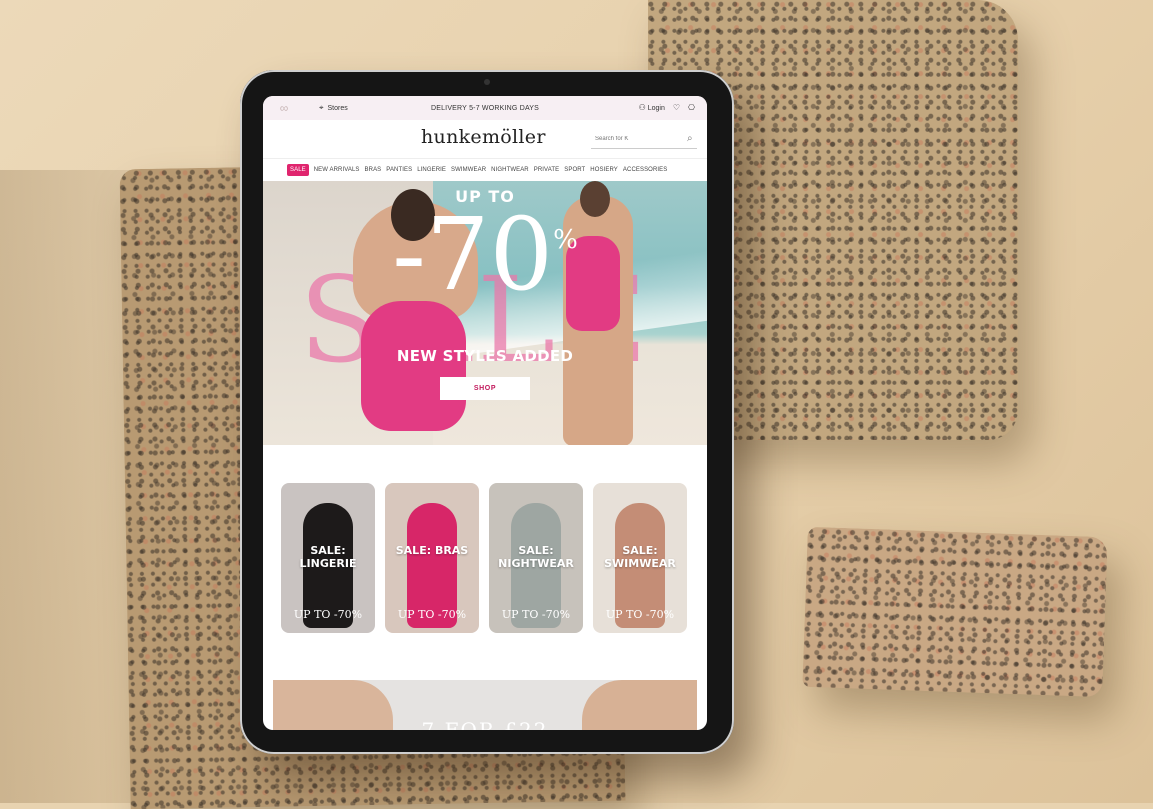 This screenshot has width=1153, height=809. What do you see at coordinates (604, 170) in the screenshot?
I see `nav-item-hosiery: HOSIERY` at bounding box center [604, 170].